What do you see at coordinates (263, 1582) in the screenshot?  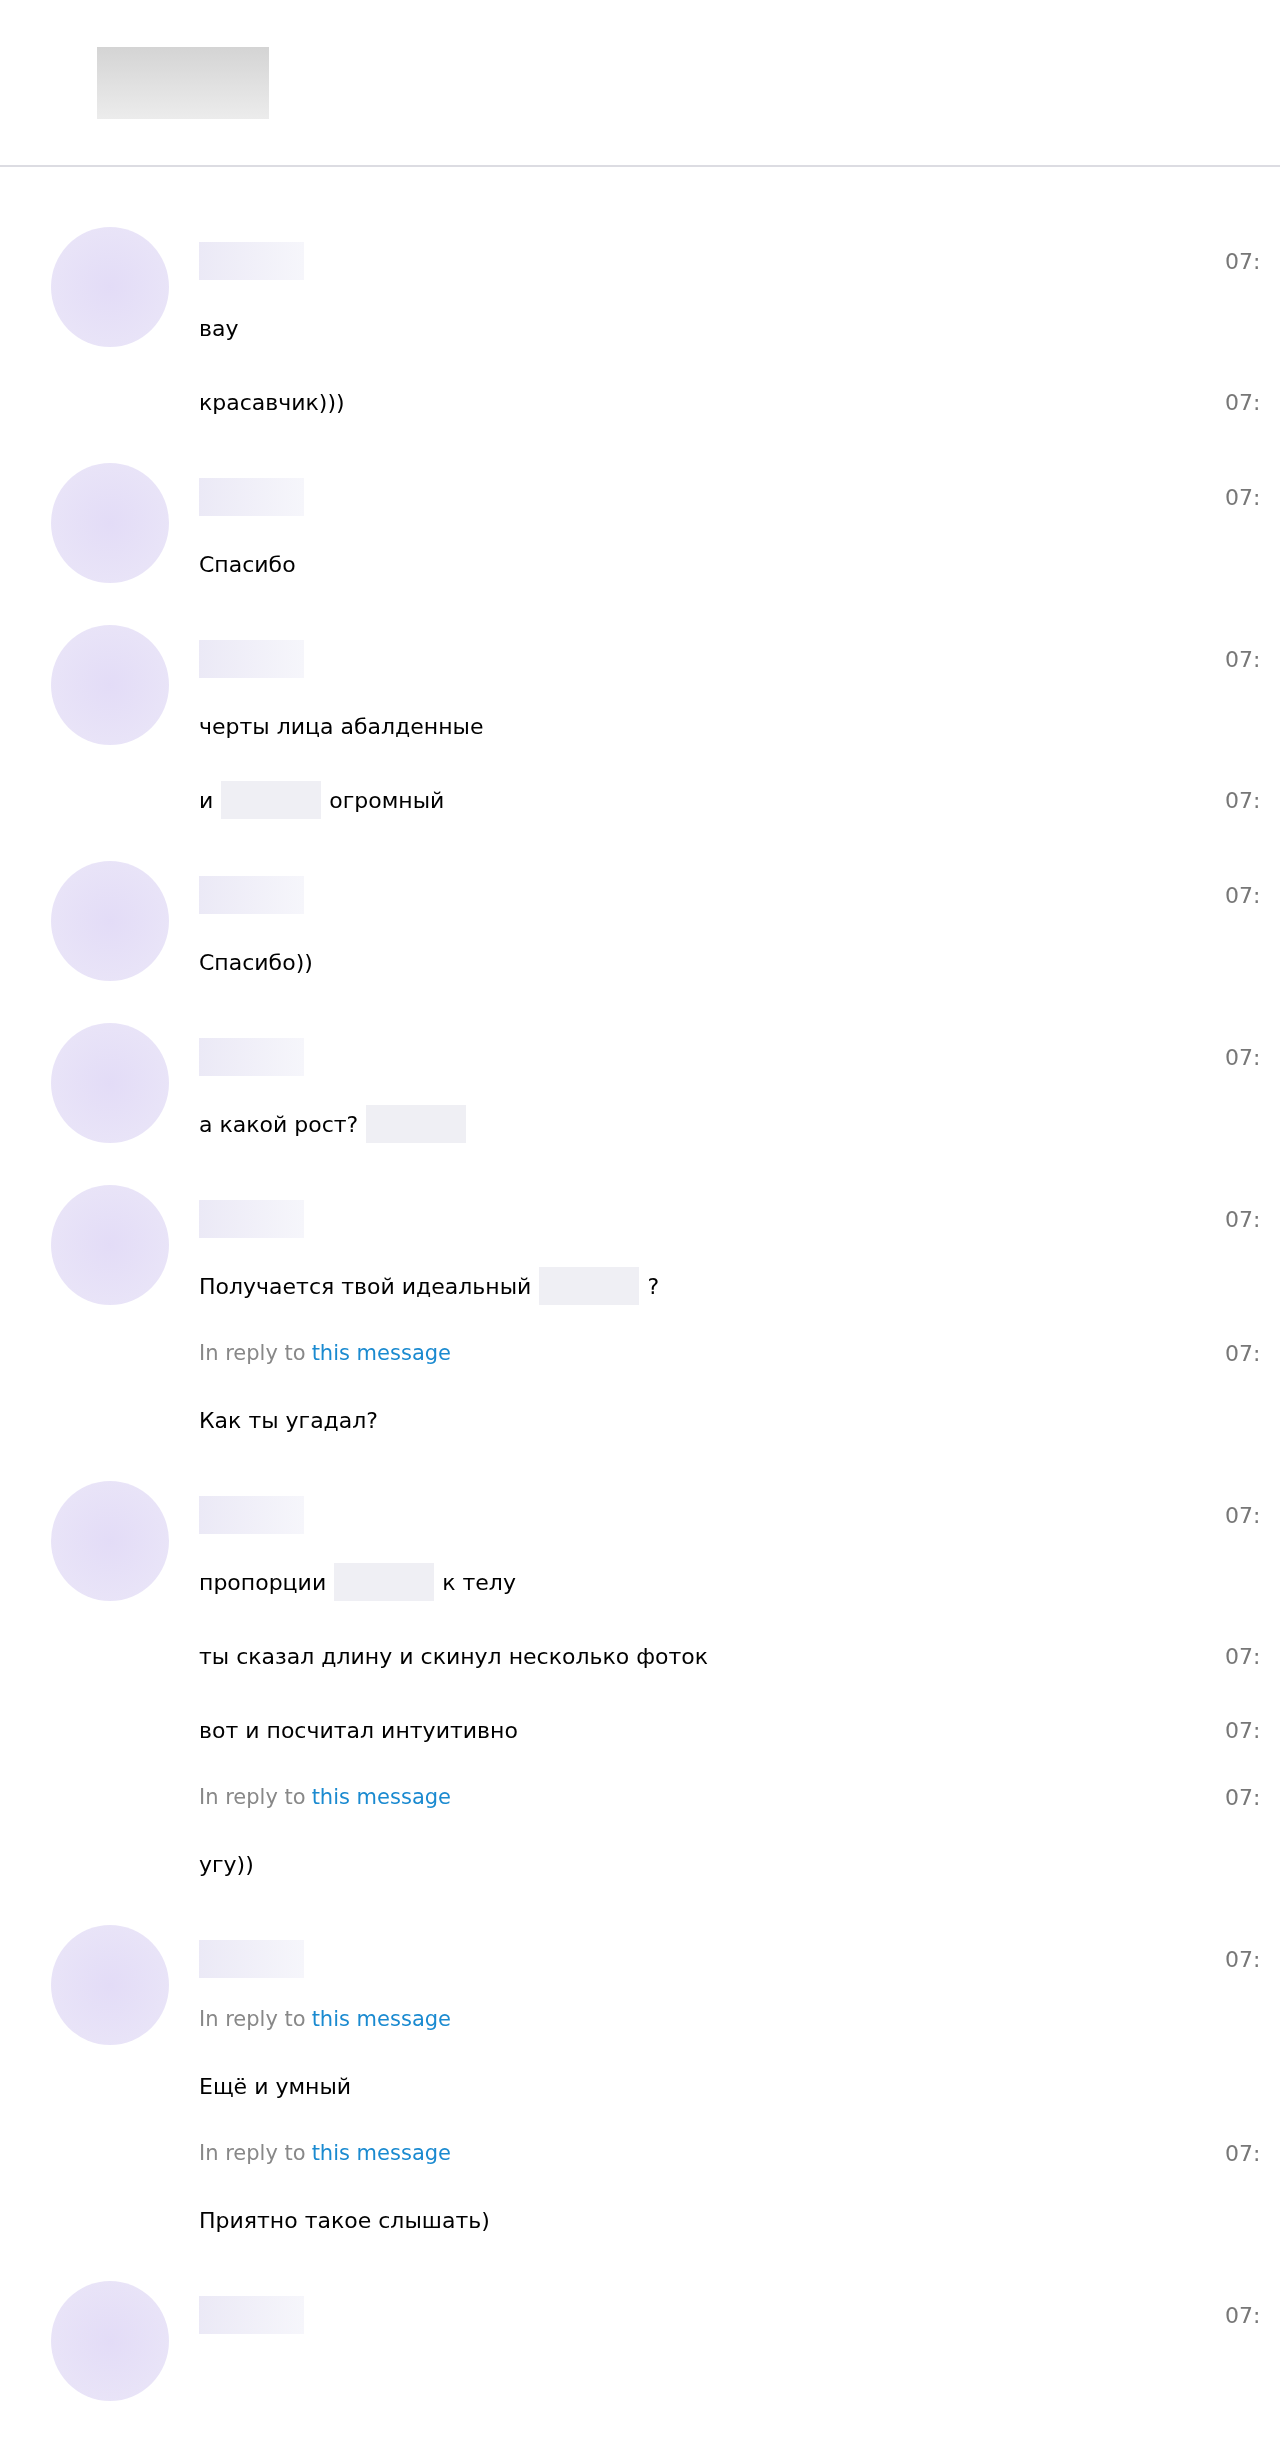 I see `message-text: пропорции` at bounding box center [263, 1582].